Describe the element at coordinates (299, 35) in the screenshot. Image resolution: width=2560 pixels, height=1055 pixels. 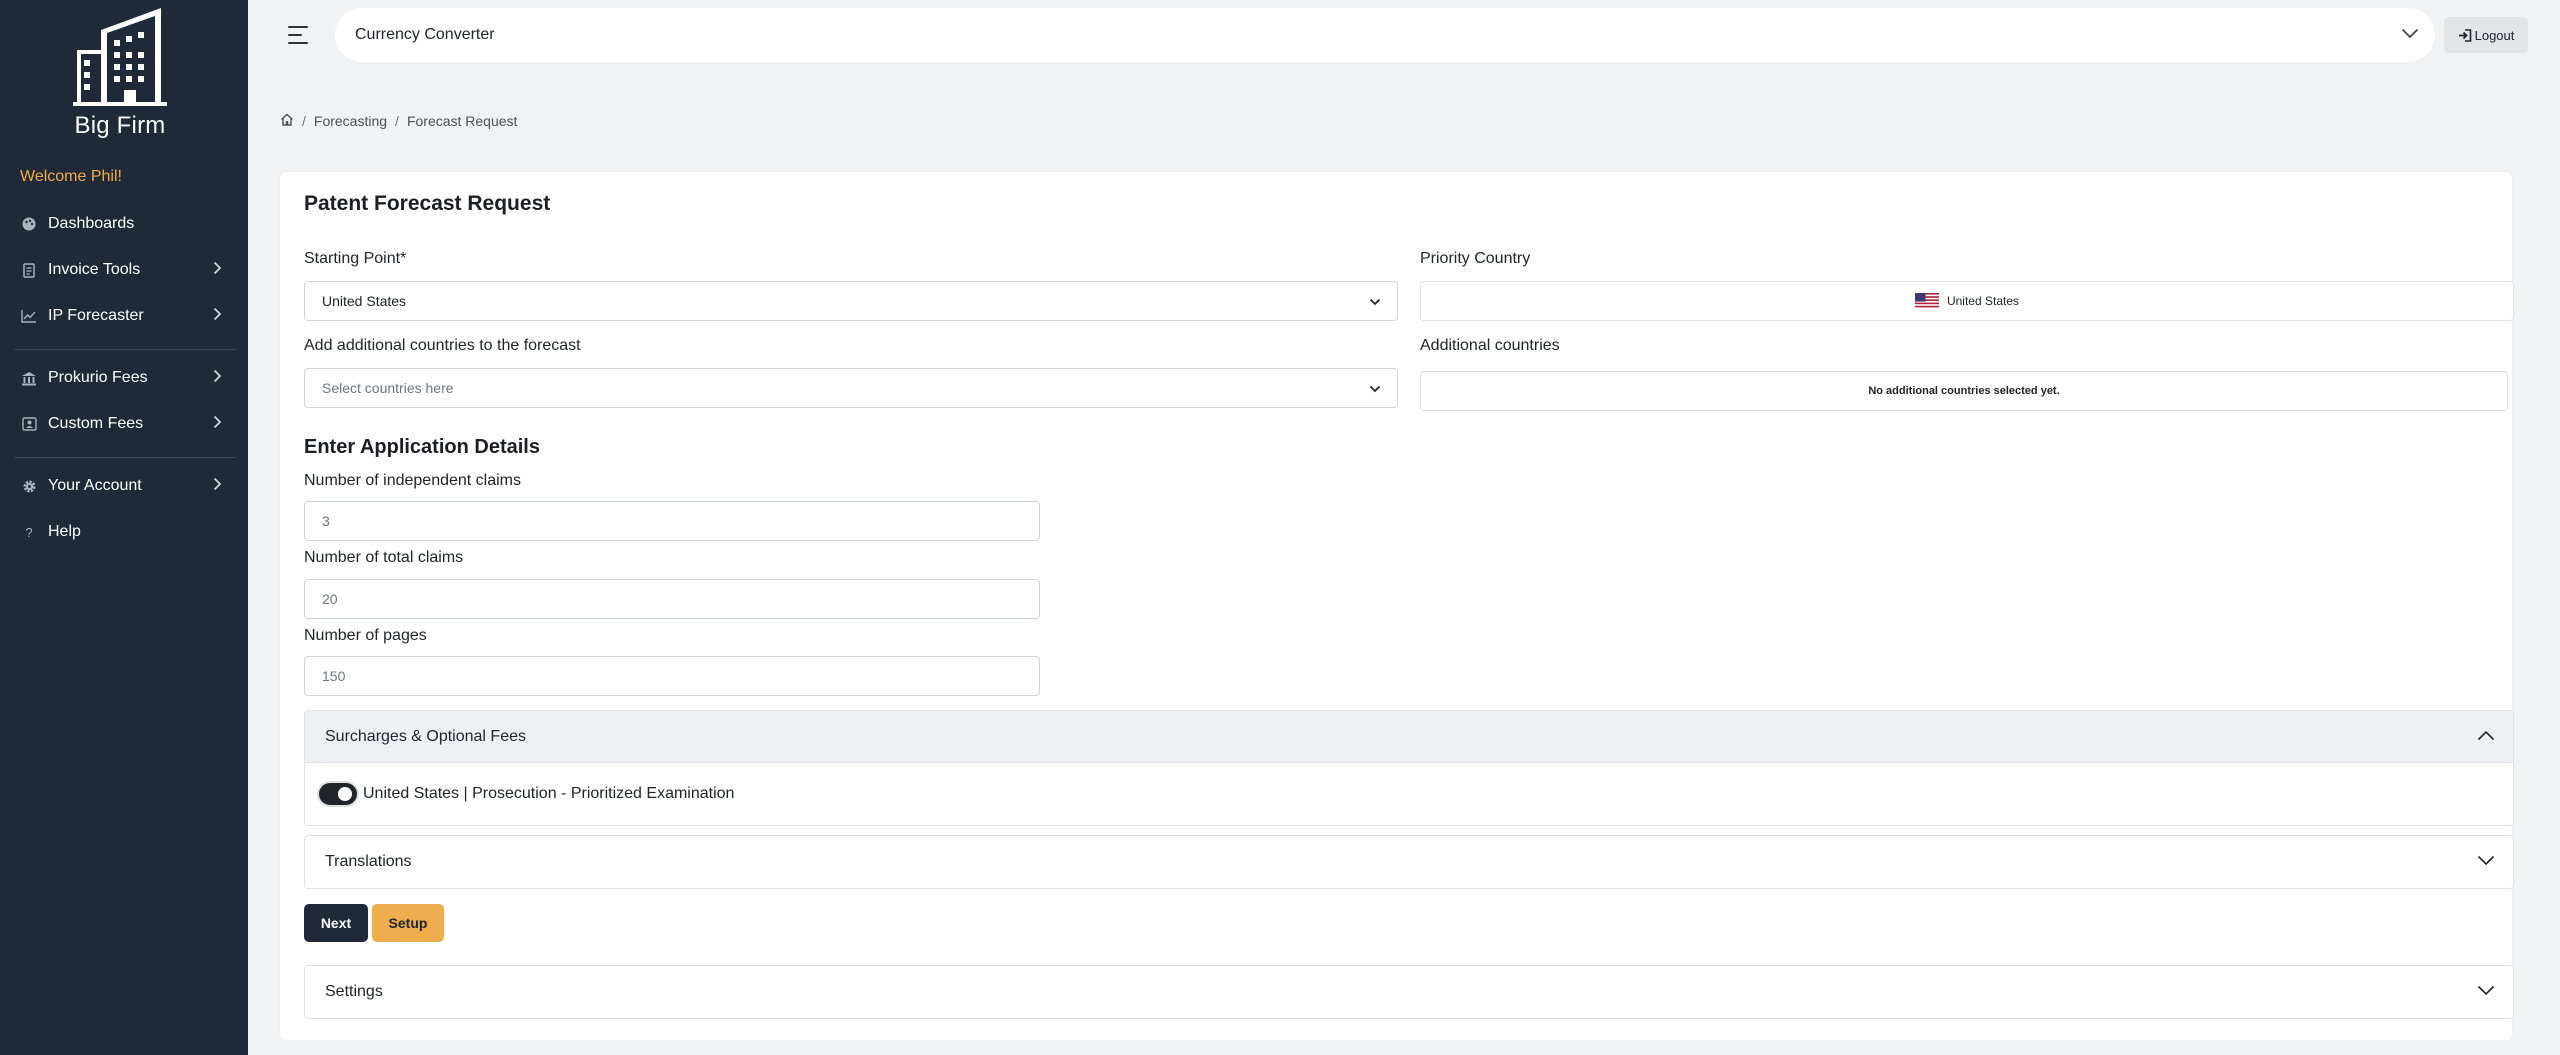
I see `menu-toggle-icon` at that location.